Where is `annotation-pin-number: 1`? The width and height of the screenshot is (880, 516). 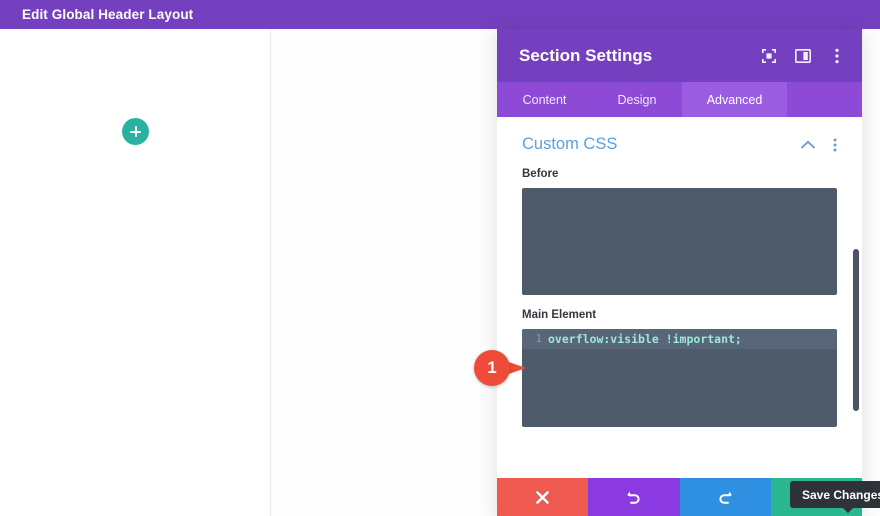
annotation-pin-number: 1 is located at coordinates (492, 367).